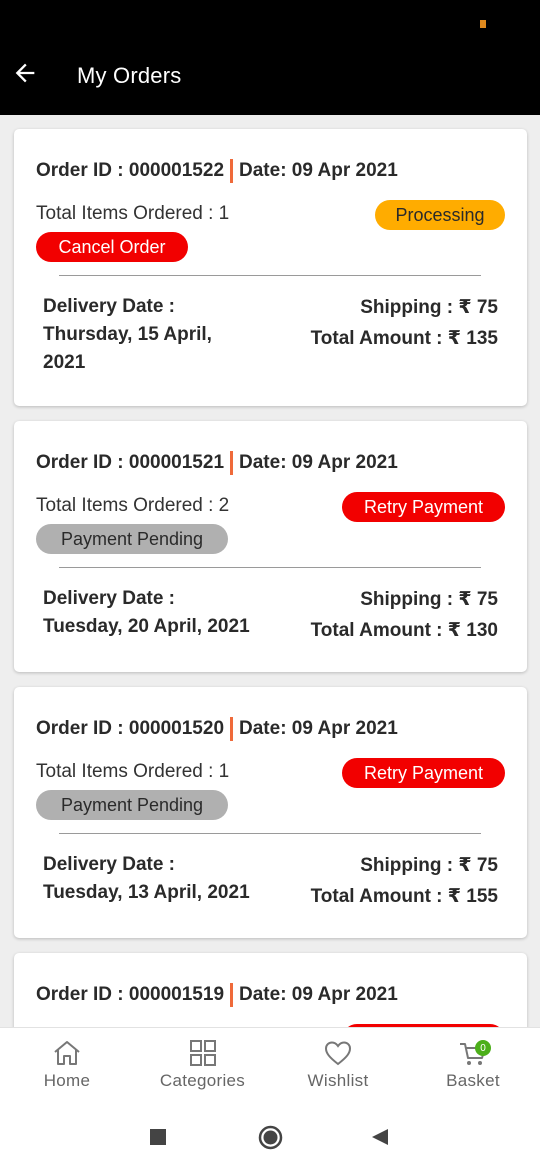 This screenshot has height=1170, width=540. What do you see at coordinates (130, 170) in the screenshot?
I see `order-id: Order ID : 000001522` at bounding box center [130, 170].